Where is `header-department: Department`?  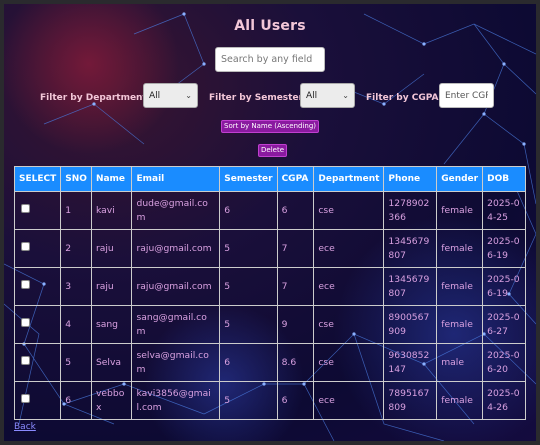
header-department: Department is located at coordinates (349, 179).